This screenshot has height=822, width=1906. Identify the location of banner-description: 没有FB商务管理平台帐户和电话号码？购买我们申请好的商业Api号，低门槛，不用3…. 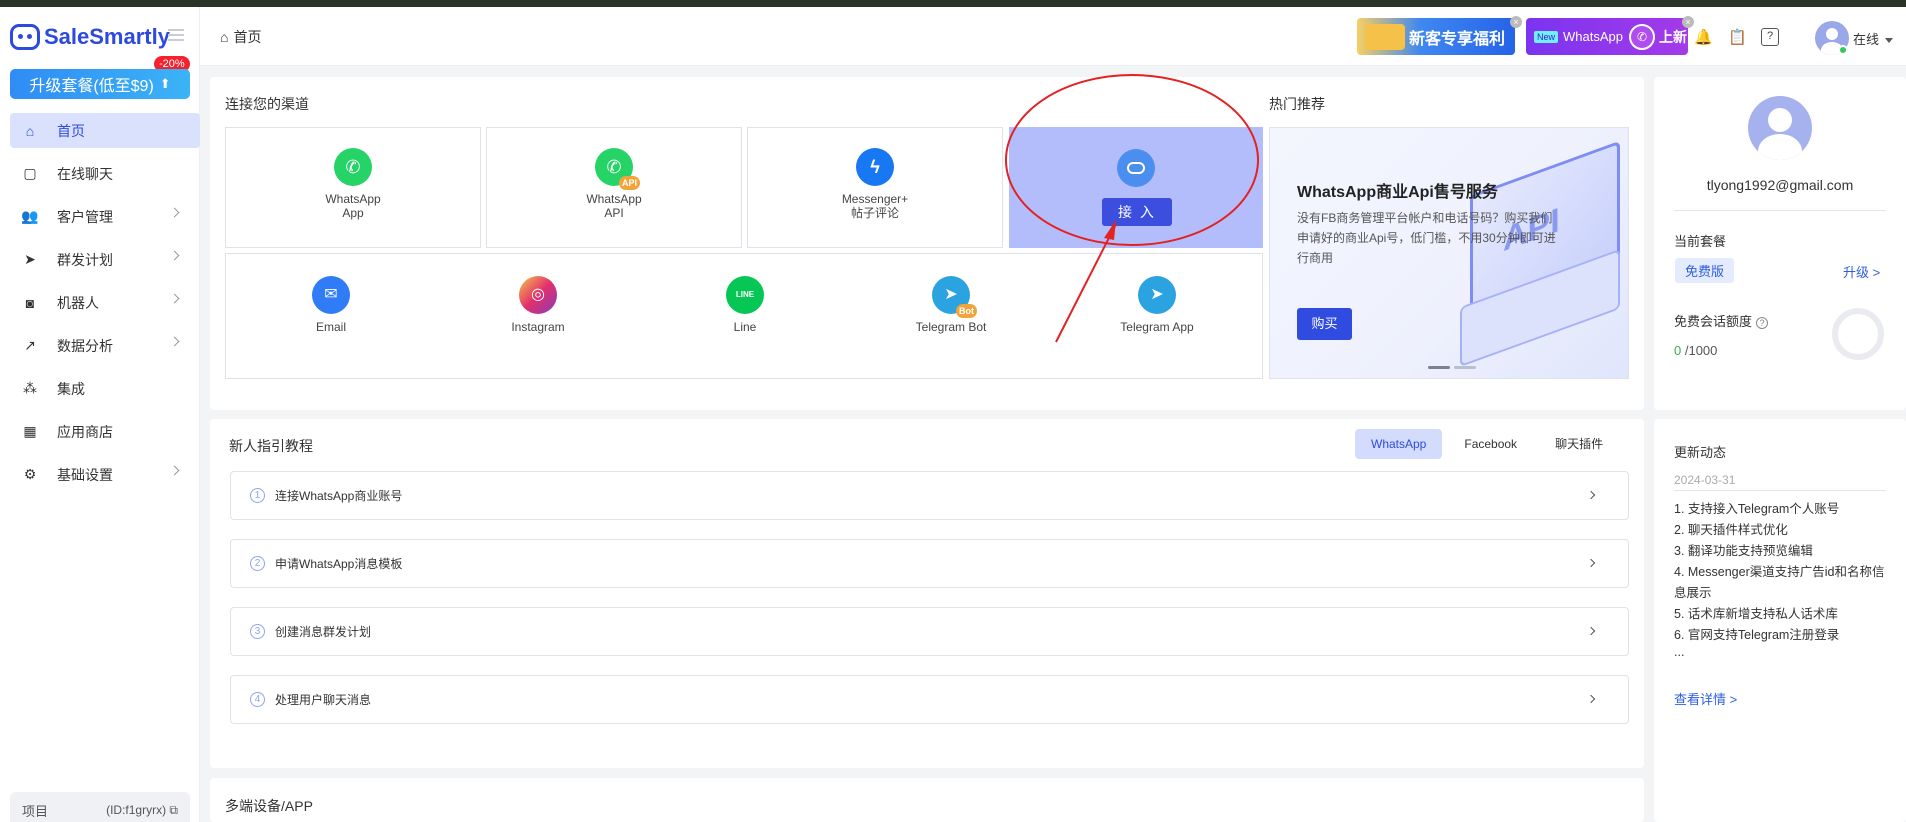
(1426, 238).